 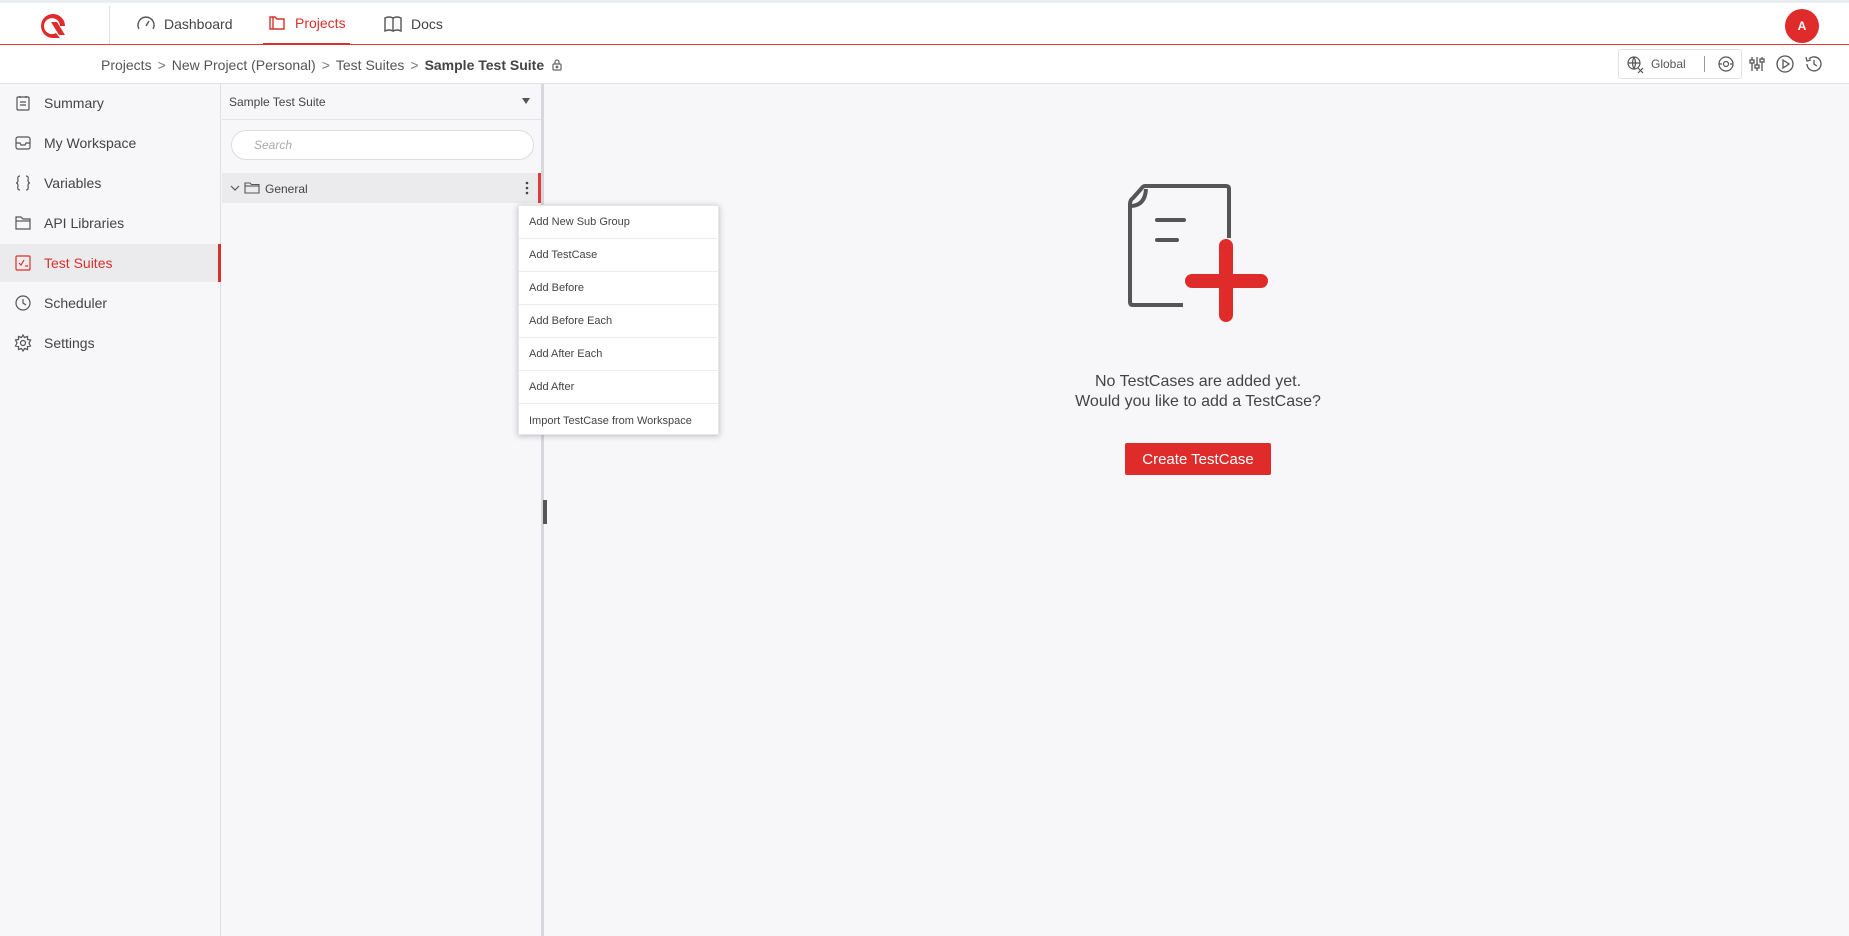 What do you see at coordinates (618, 222) in the screenshot?
I see `menu-add-new-sub-group: Add New Sub Group` at bounding box center [618, 222].